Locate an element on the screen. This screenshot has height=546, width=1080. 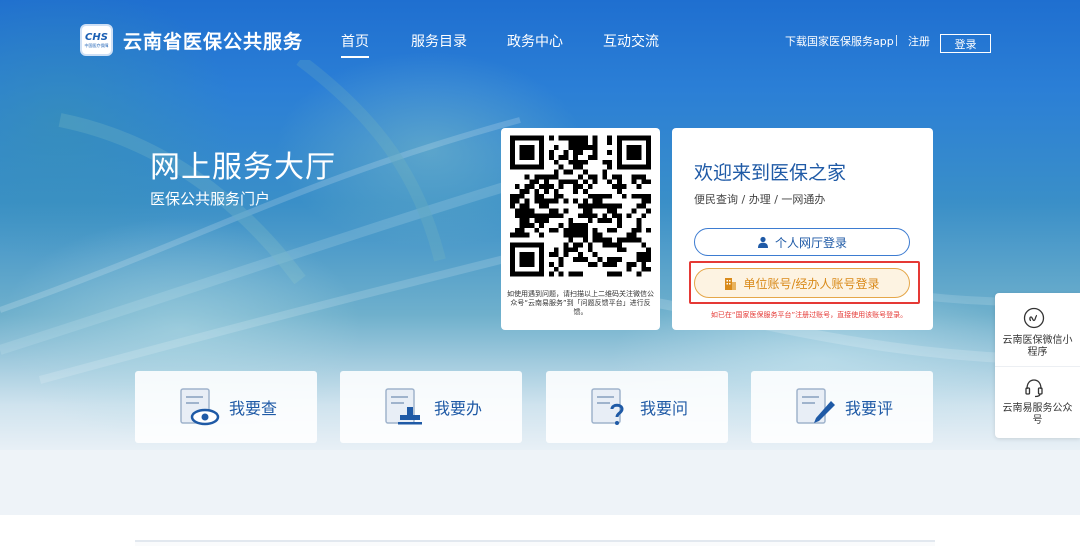
user-icon is located at coordinates (762, 242).